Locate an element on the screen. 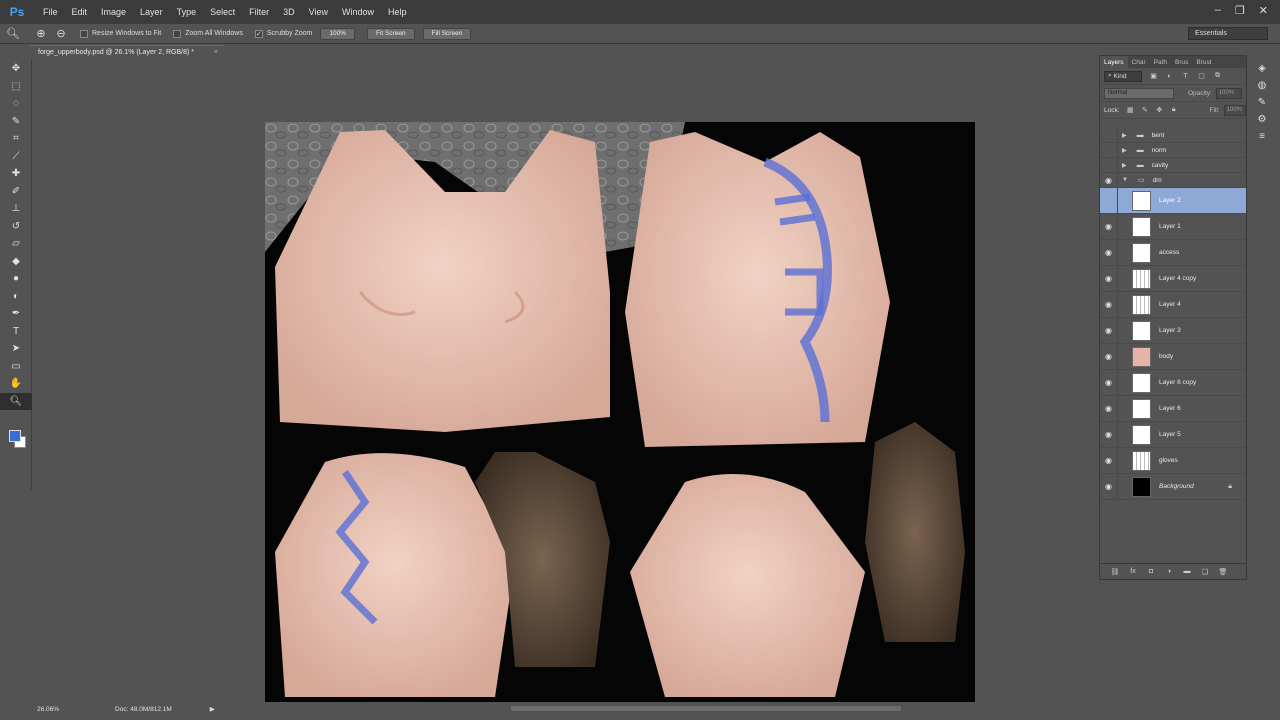  tab-brush: Brust is located at coordinates (1203, 62).